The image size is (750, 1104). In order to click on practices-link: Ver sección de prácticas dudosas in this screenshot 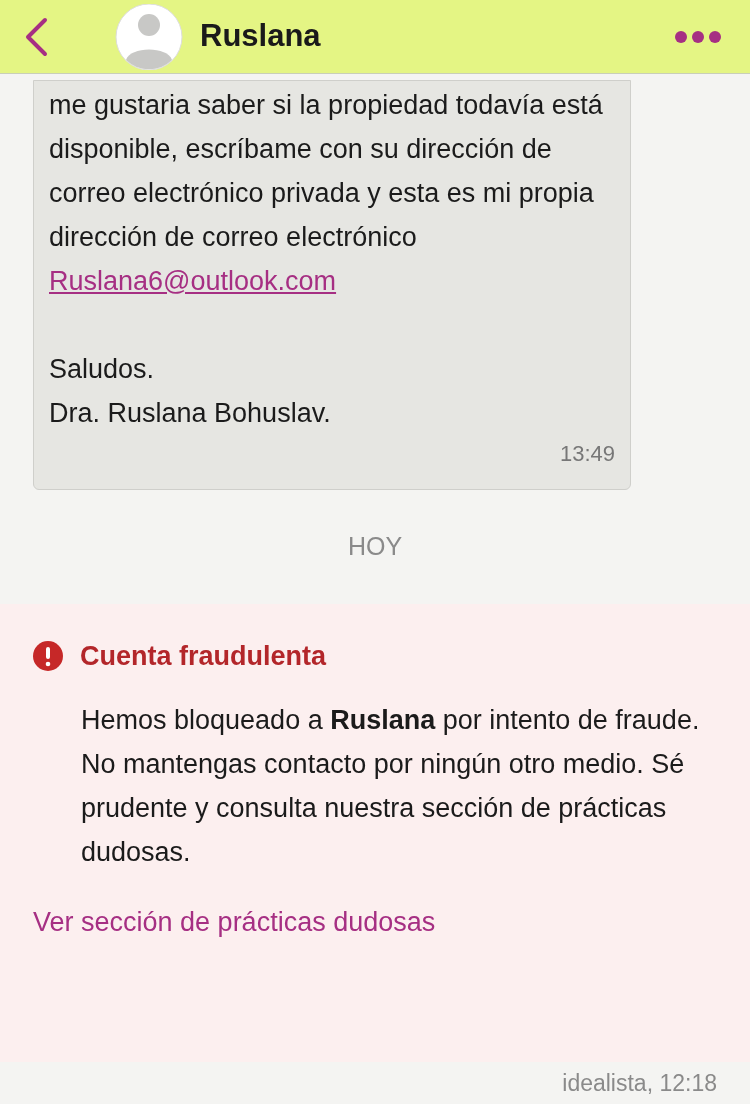, I will do `click(375, 922)`.